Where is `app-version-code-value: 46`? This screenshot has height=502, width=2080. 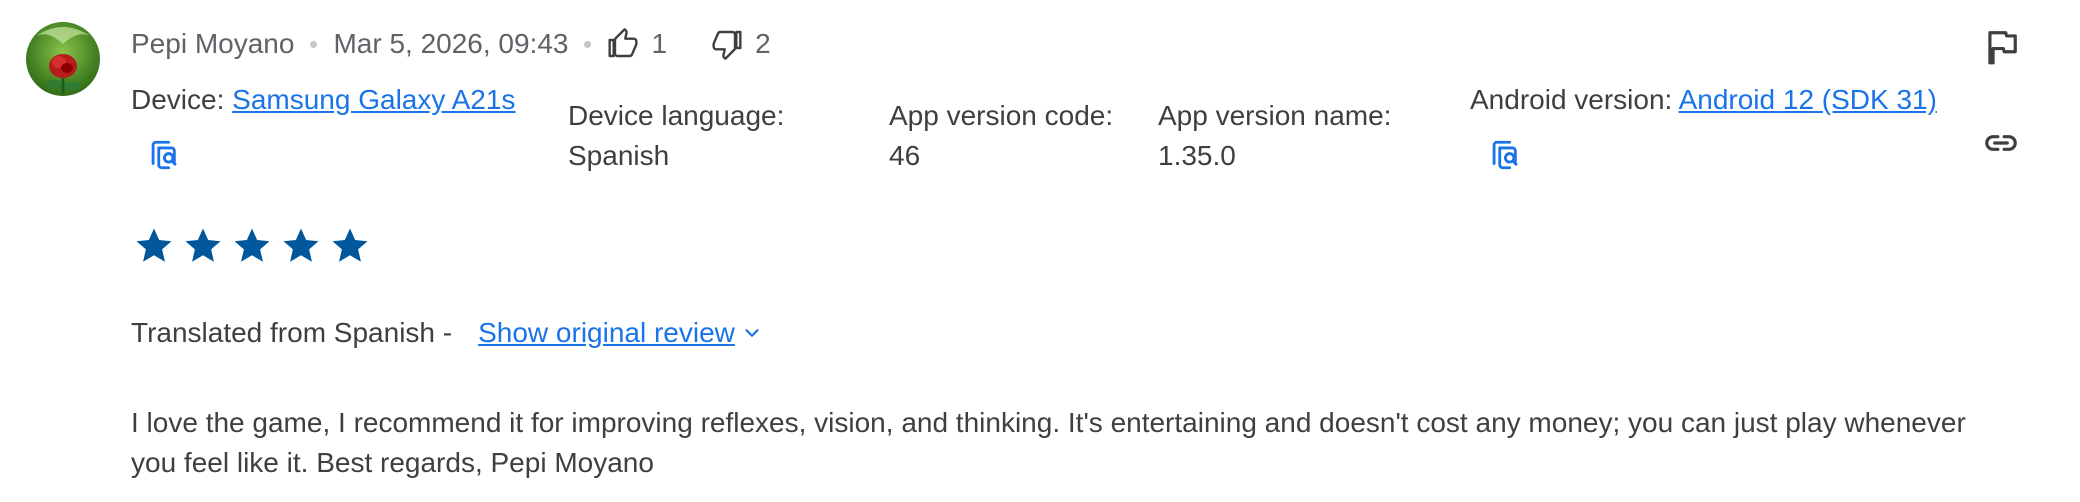
app-version-code-value: 46 is located at coordinates (905, 155).